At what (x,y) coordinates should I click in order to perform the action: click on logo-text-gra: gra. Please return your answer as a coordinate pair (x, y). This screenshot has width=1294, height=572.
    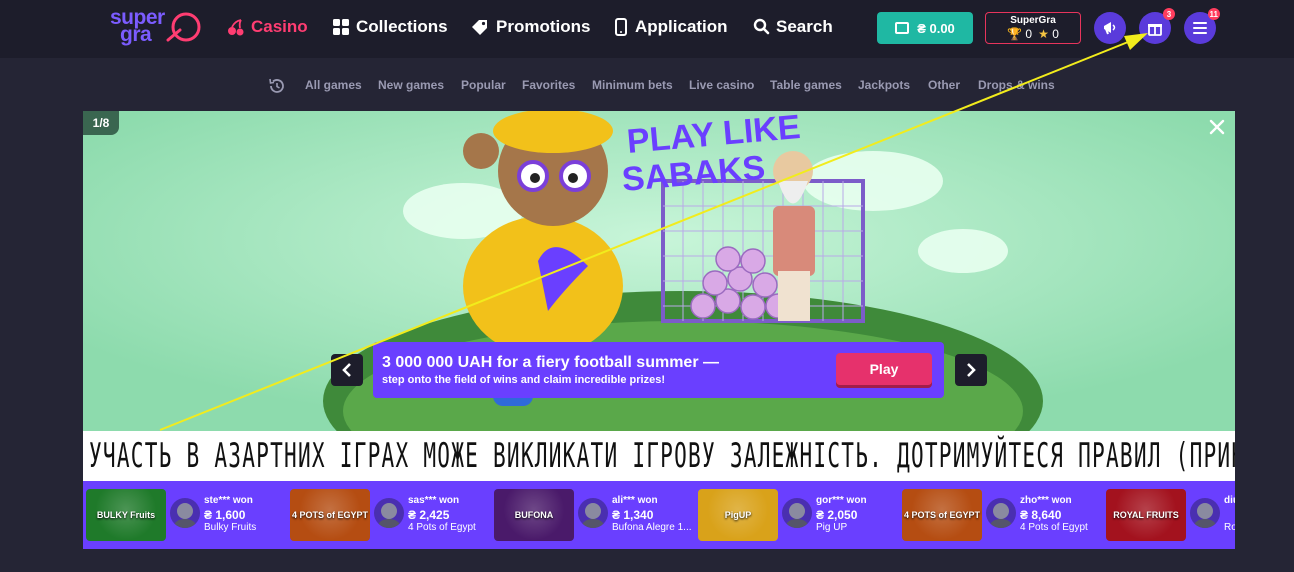
    Looking at the image, I should click on (136, 34).